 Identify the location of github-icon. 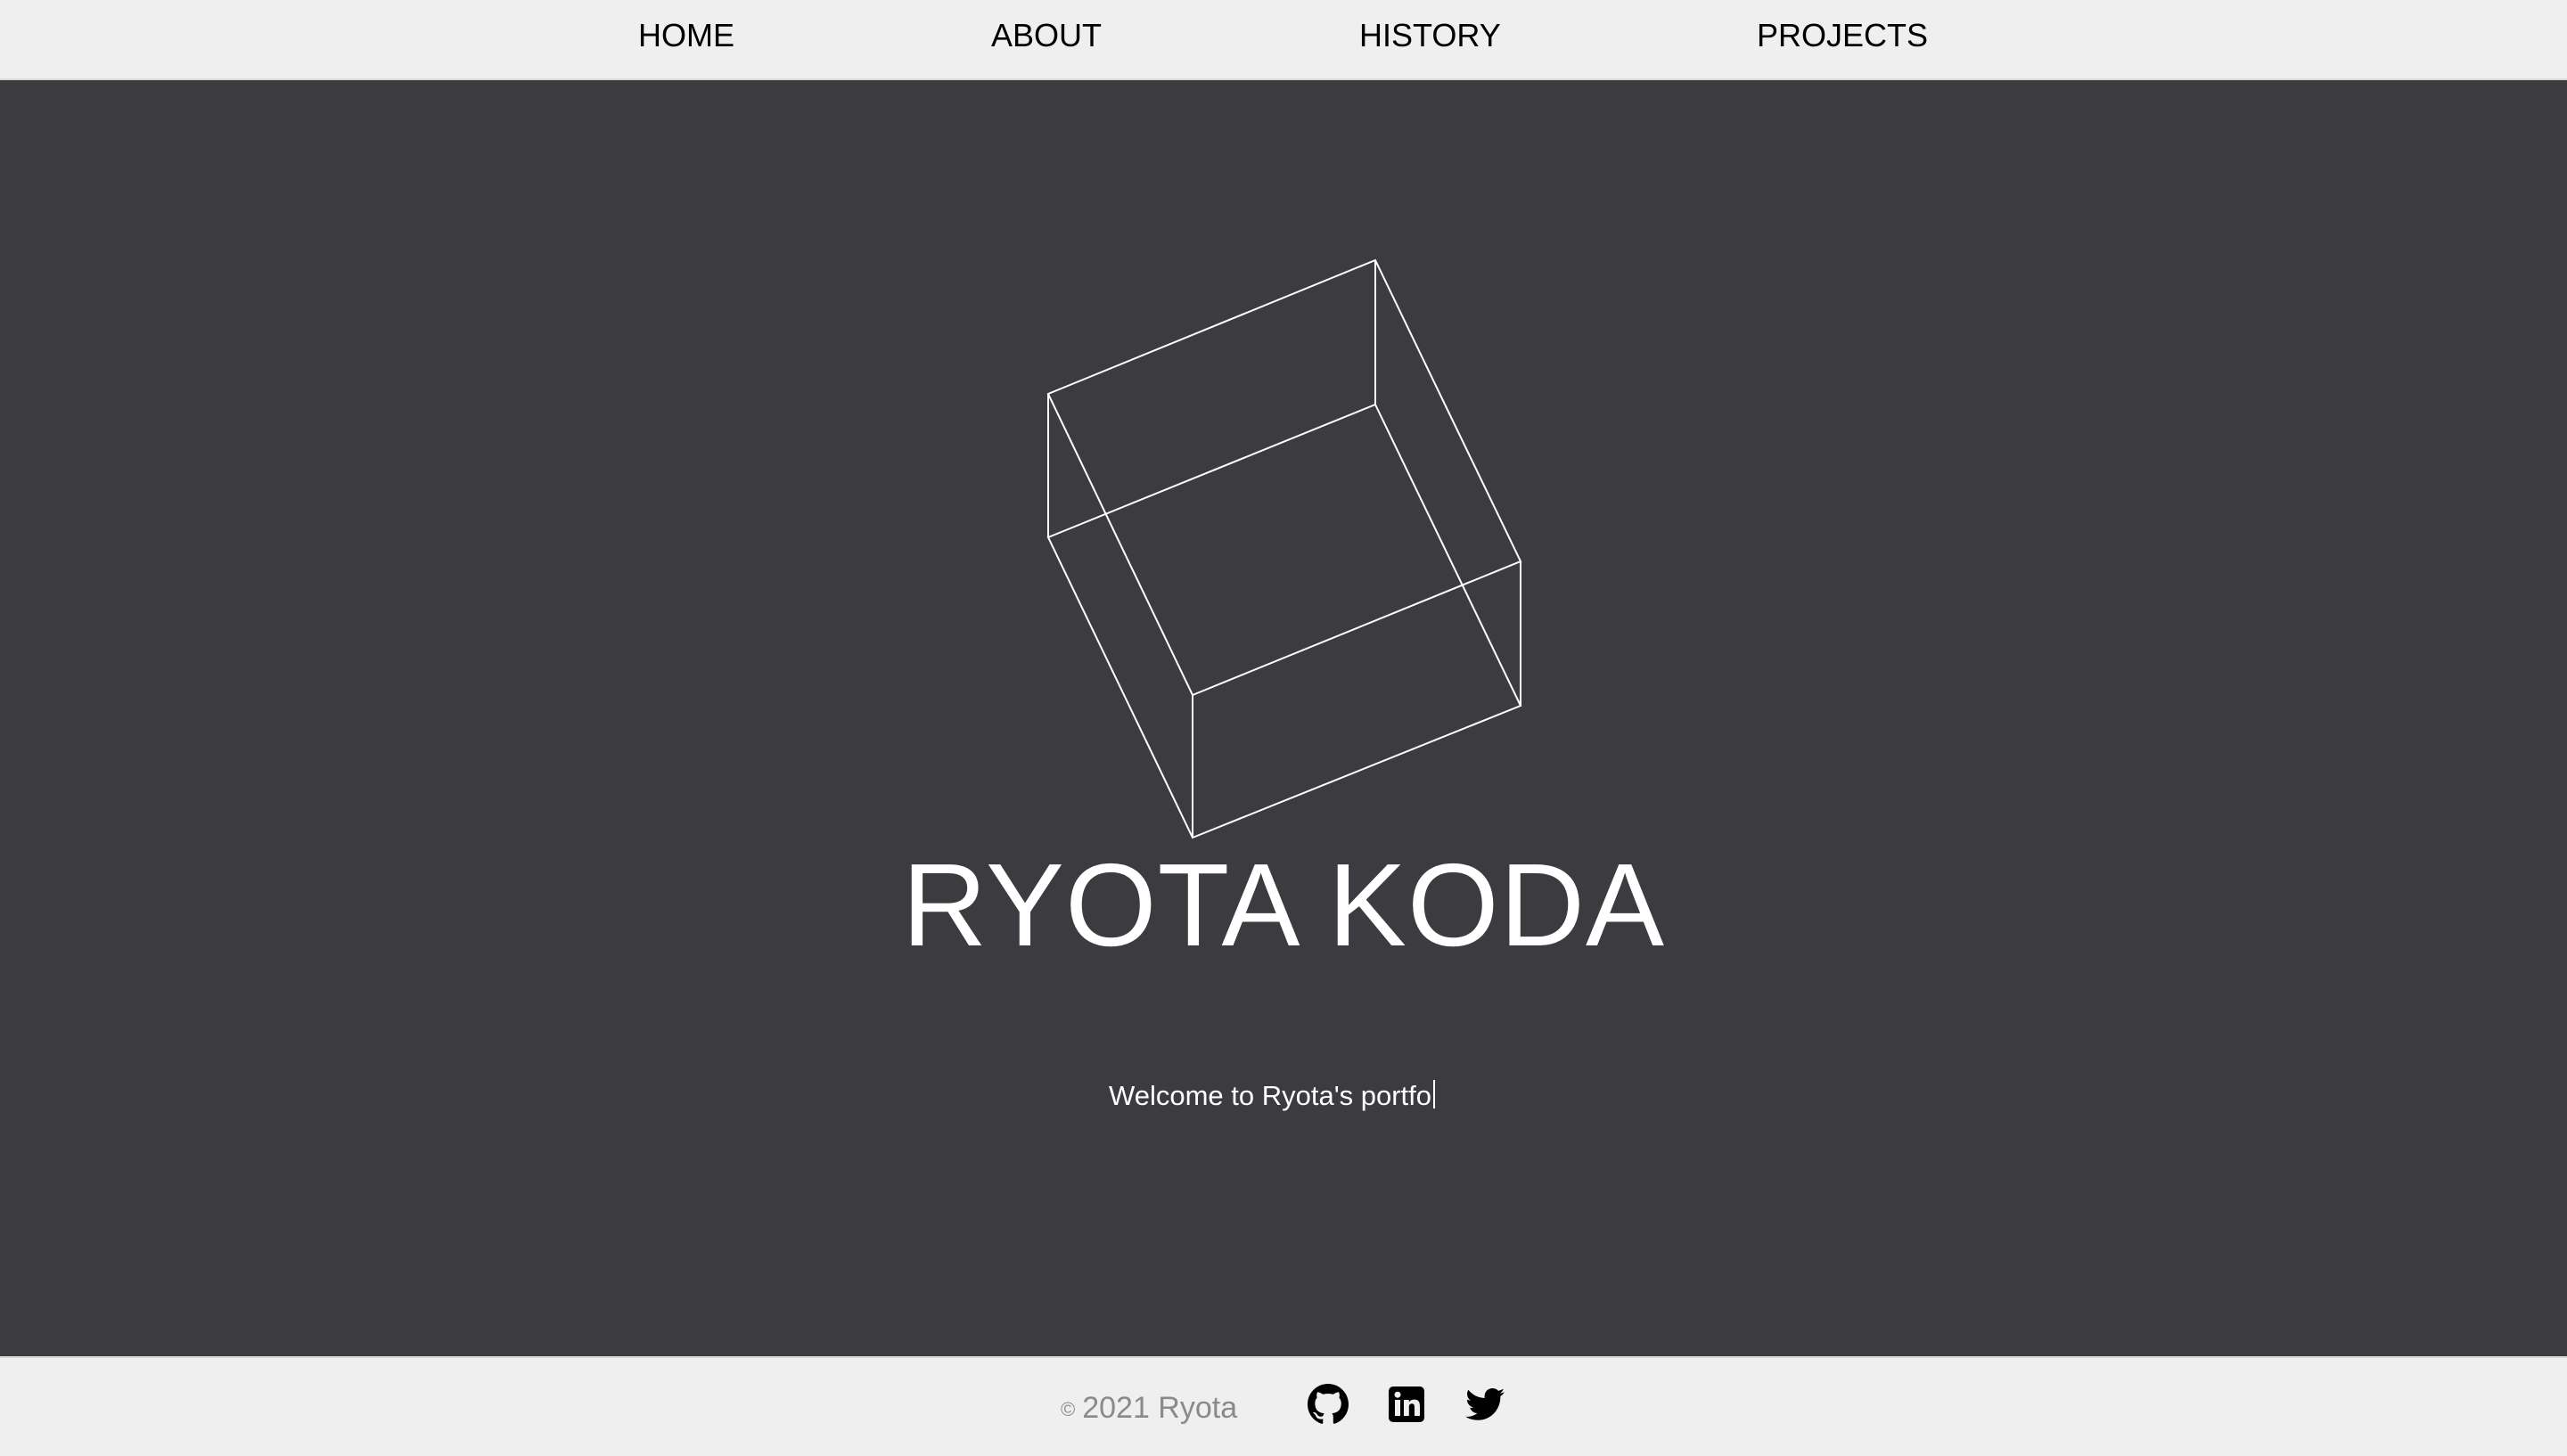
(1328, 1404).